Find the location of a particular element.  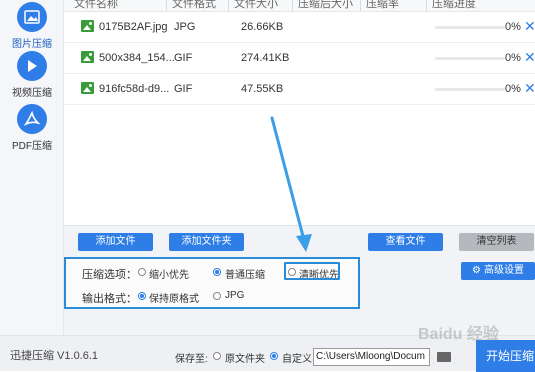

radio-label: 原文件夹 is located at coordinates (245, 359).